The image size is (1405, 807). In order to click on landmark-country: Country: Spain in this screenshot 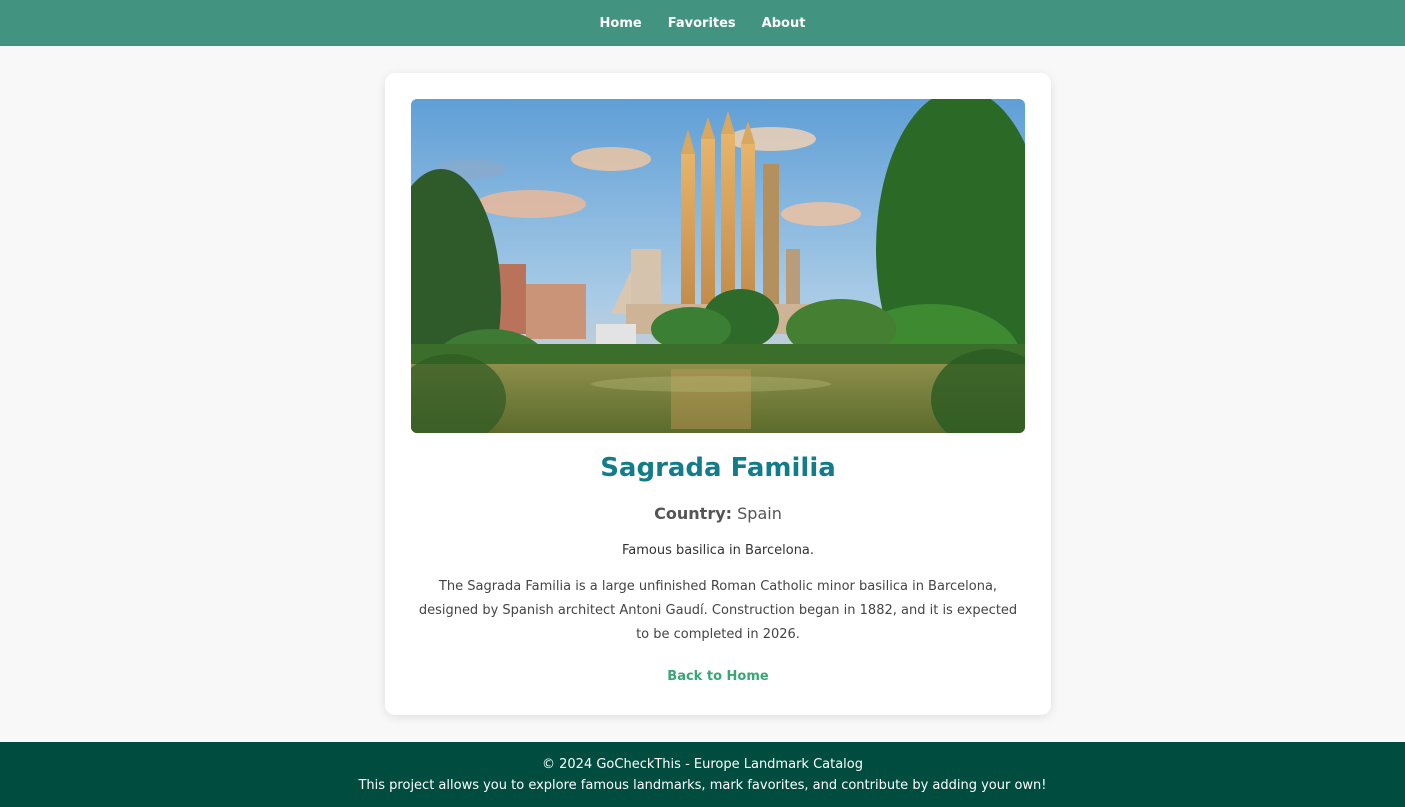, I will do `click(718, 513)`.